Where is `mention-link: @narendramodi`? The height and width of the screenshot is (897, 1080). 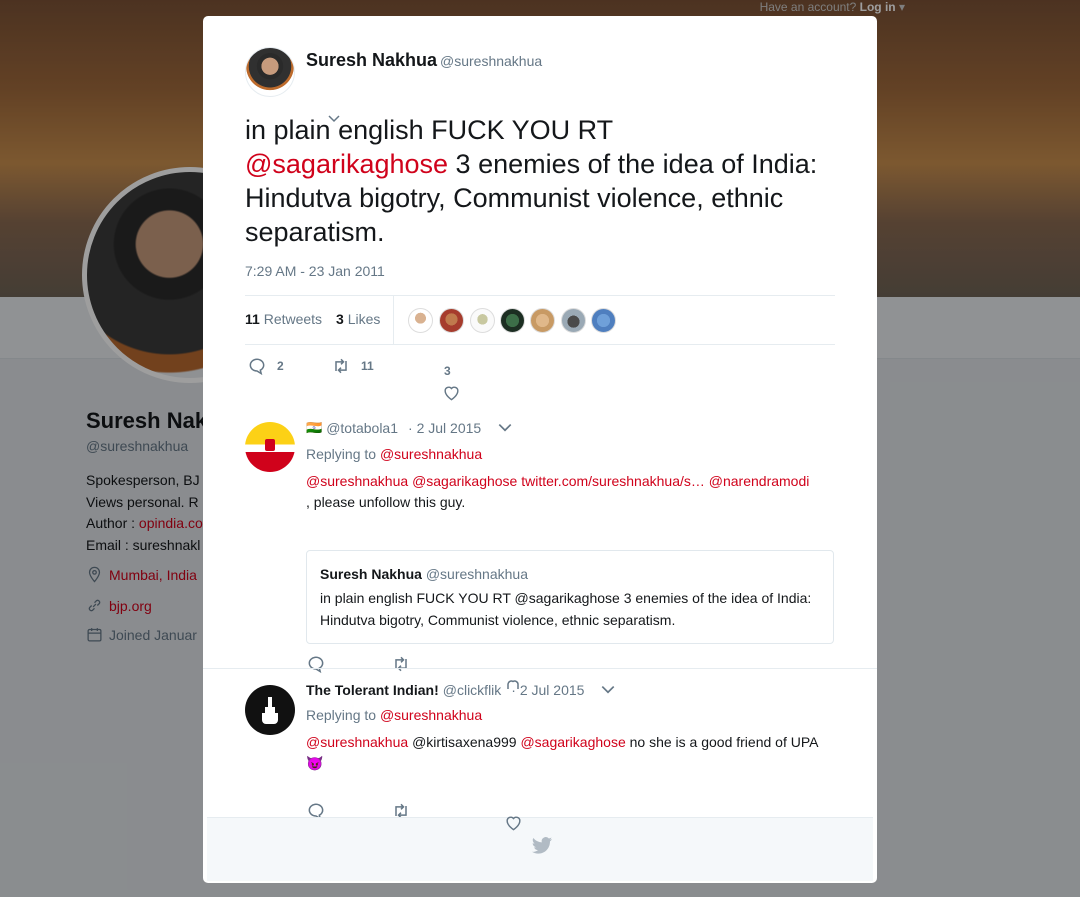 mention-link: @narendramodi is located at coordinates (759, 481).